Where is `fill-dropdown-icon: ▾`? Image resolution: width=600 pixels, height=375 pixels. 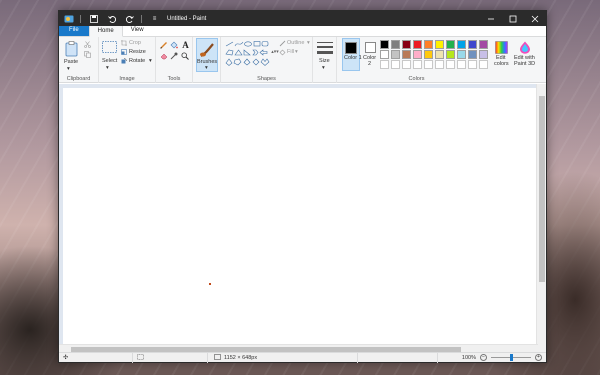 fill-dropdown-icon: ▾ is located at coordinates (296, 52).